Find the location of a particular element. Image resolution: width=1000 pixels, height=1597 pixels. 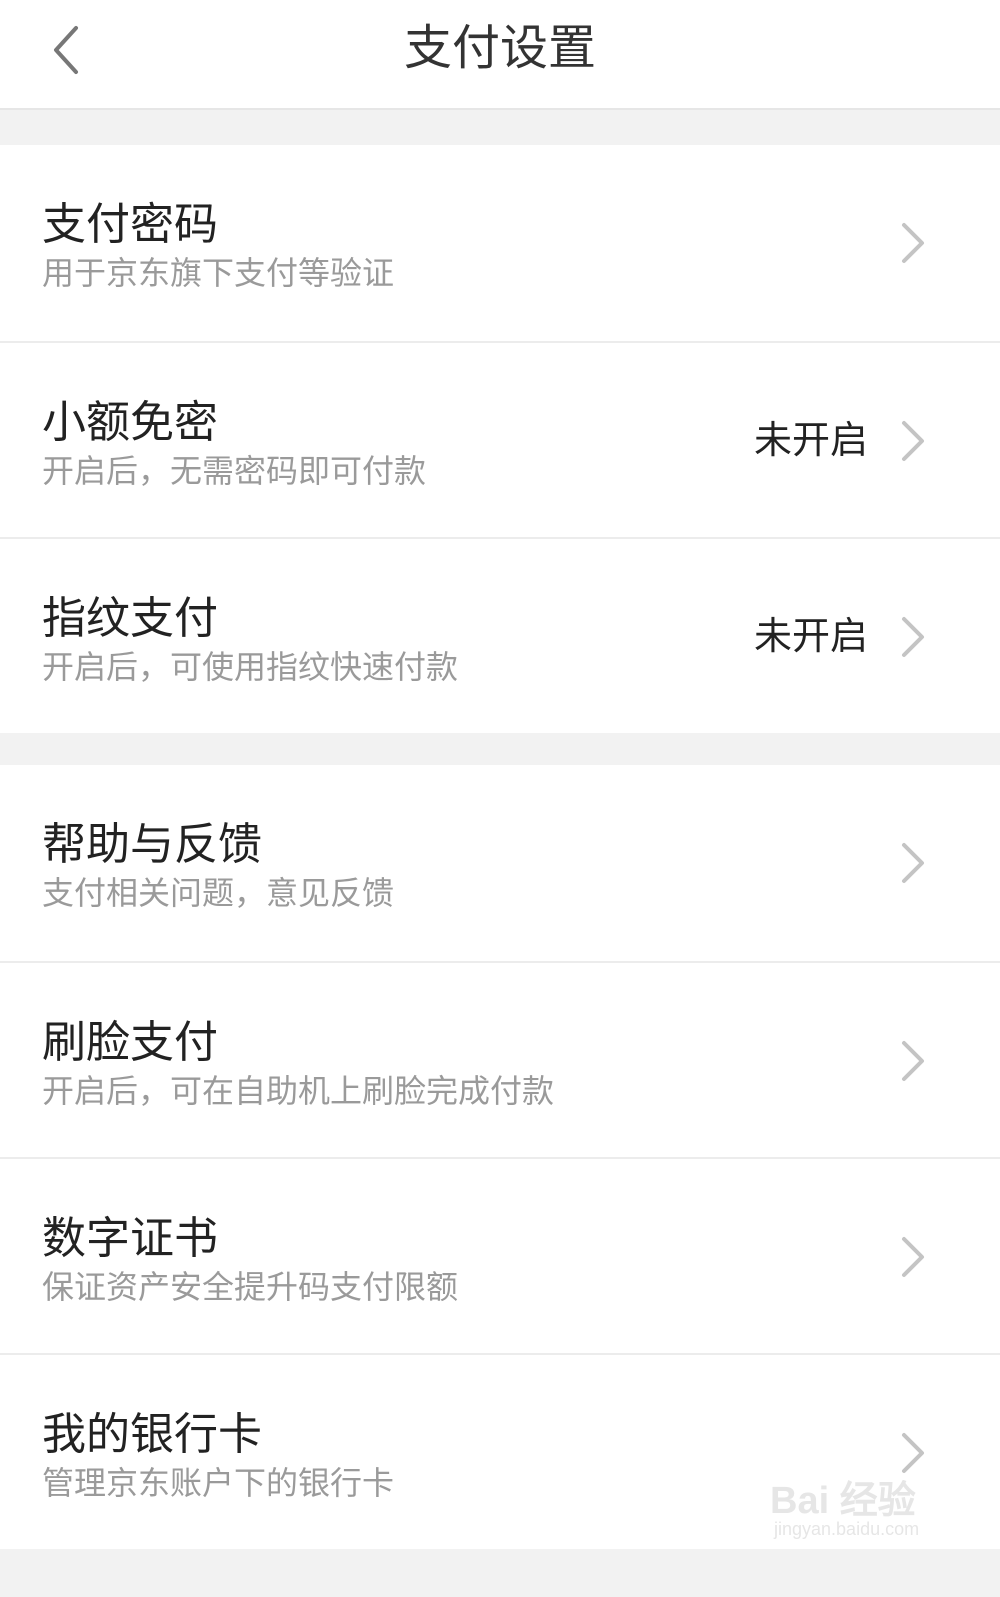

setting-row-small-amount-free: 小额免密 开启后，无需密码即可付款 未开启 is located at coordinates (500, 439).